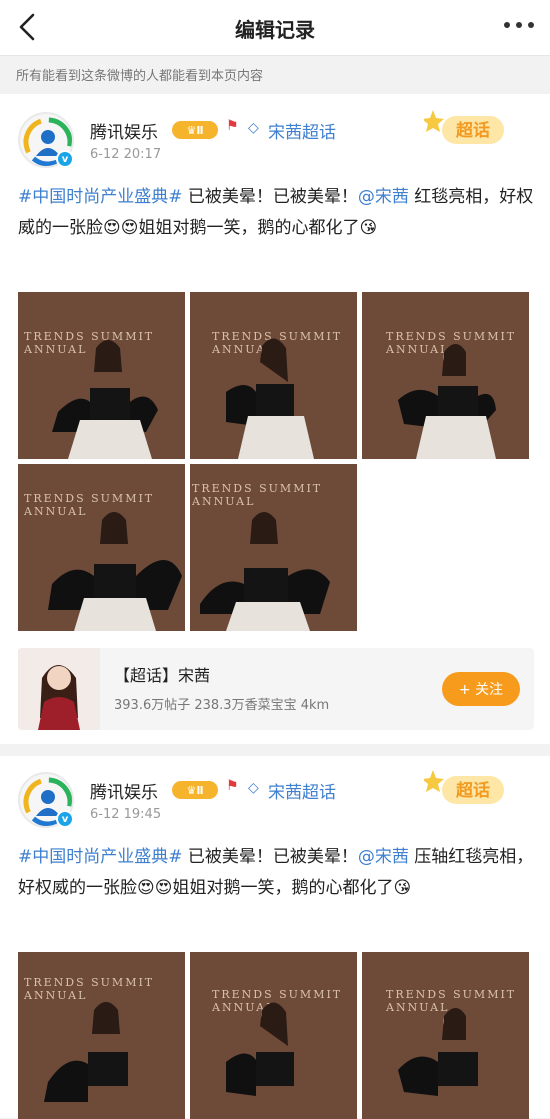  What do you see at coordinates (276, 689) in the screenshot?
I see `super-topic-card: 【超话】宋茜 393.6万帖子 238.3万香菜宝宝 4km + 关注` at bounding box center [276, 689].